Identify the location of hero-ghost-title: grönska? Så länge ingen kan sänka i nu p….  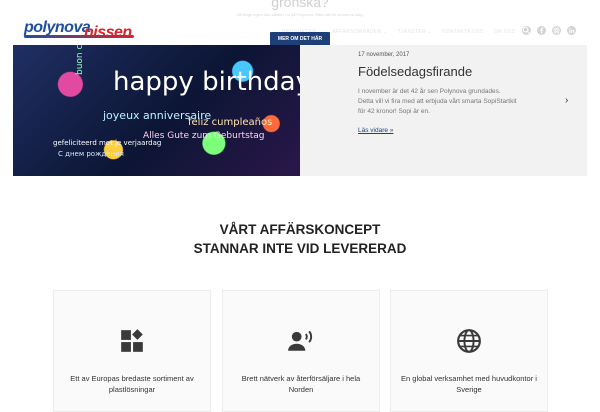
(300, 9).